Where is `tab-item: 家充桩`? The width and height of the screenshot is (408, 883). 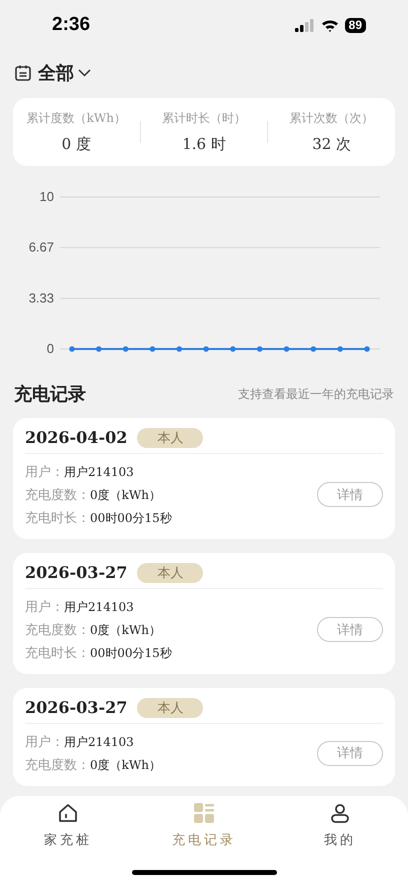 tab-item: 家充桩 is located at coordinates (68, 827).